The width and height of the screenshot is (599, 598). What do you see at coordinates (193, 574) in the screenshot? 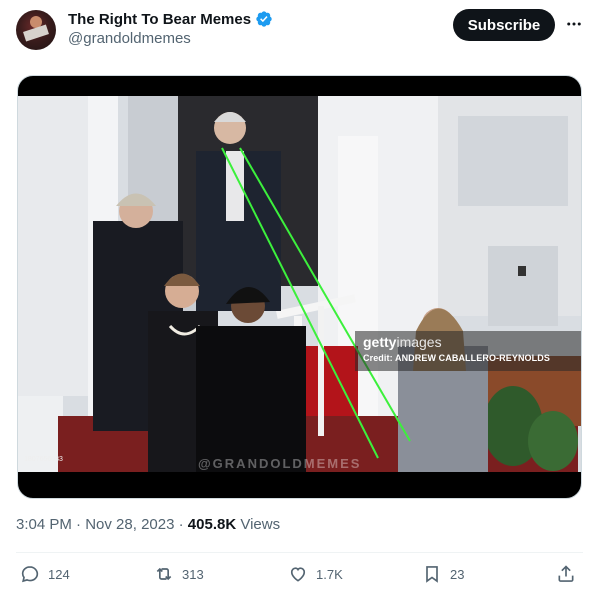
I see `repost-count: 313` at bounding box center [193, 574].